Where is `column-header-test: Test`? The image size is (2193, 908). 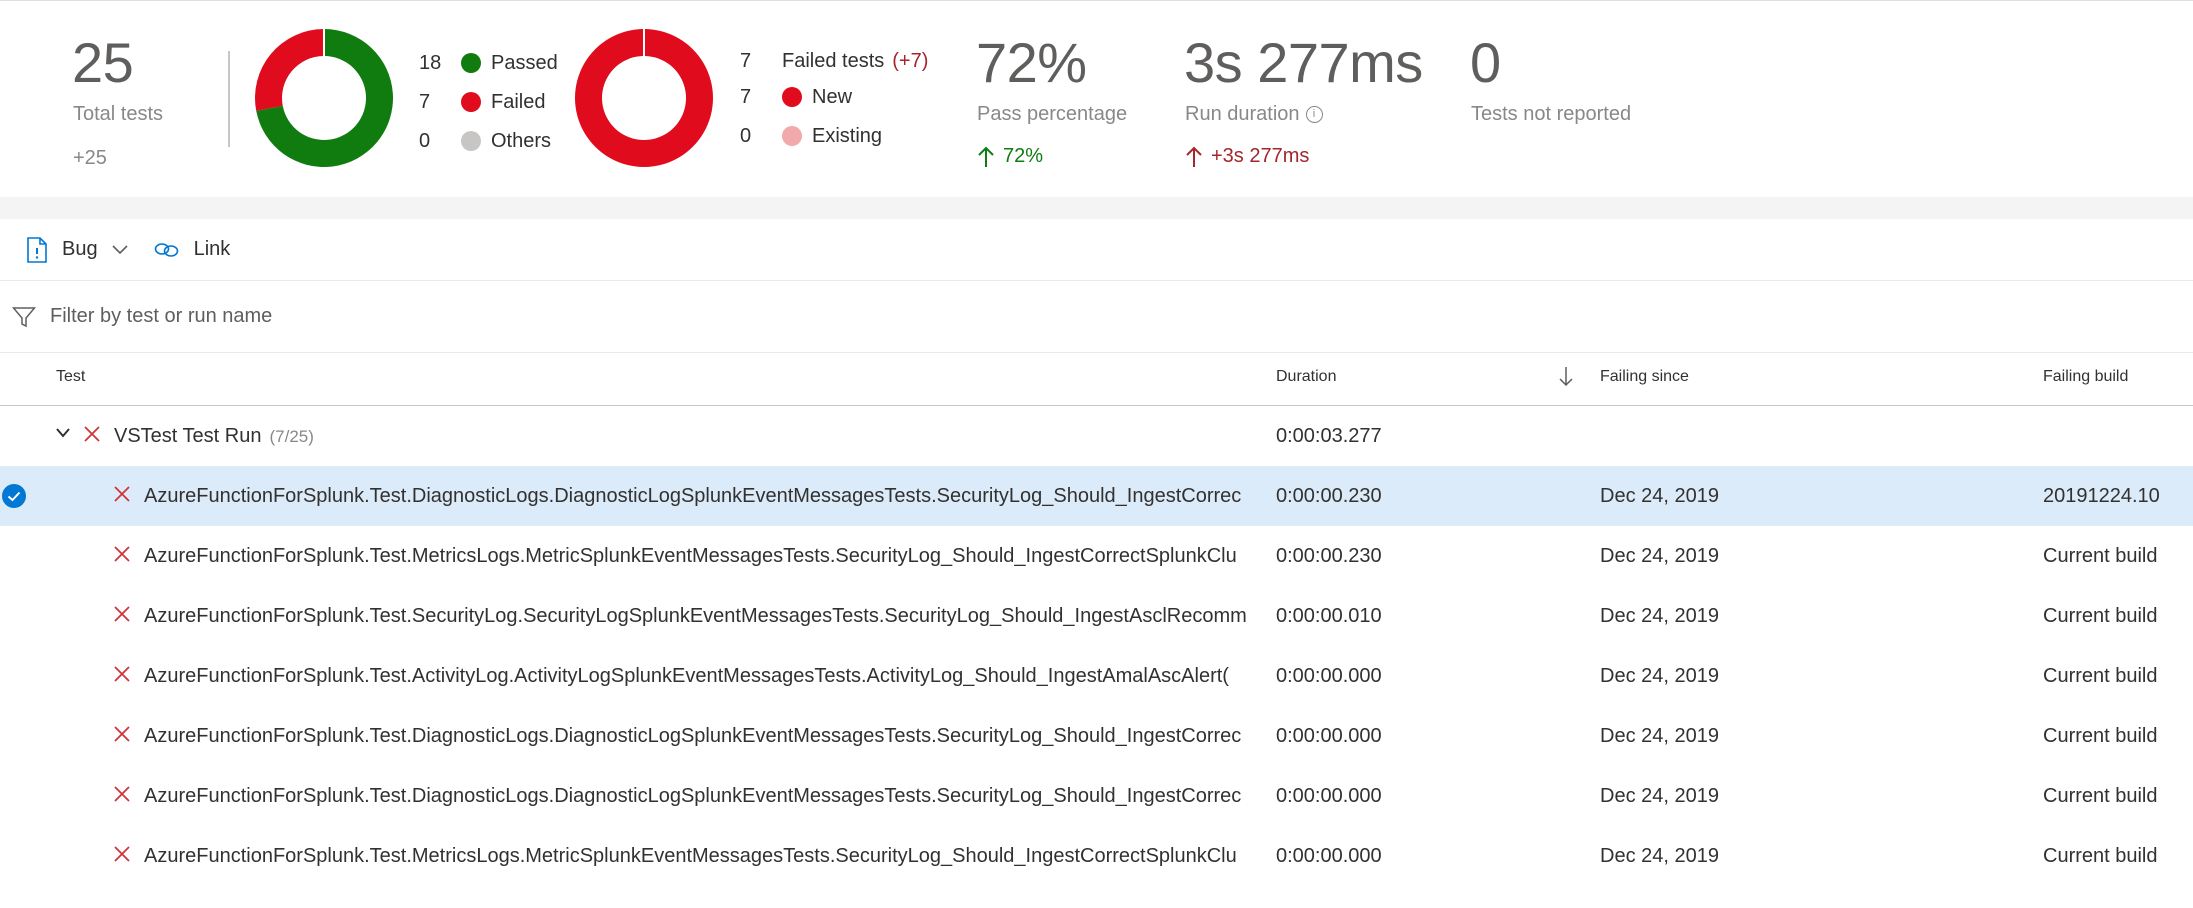
column-header-test: Test is located at coordinates (70, 377).